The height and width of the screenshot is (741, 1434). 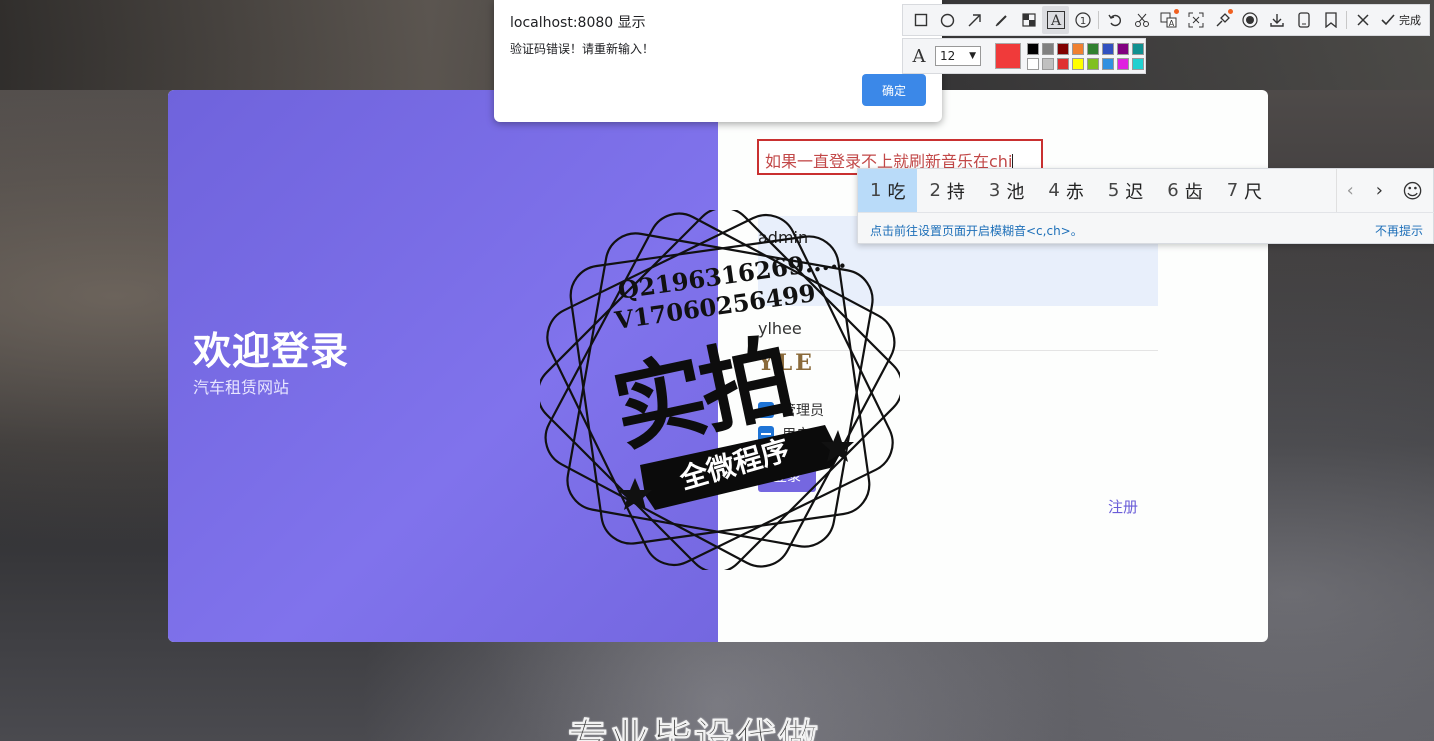 I want to click on number-icon: 1, so click(x=1082, y=20).